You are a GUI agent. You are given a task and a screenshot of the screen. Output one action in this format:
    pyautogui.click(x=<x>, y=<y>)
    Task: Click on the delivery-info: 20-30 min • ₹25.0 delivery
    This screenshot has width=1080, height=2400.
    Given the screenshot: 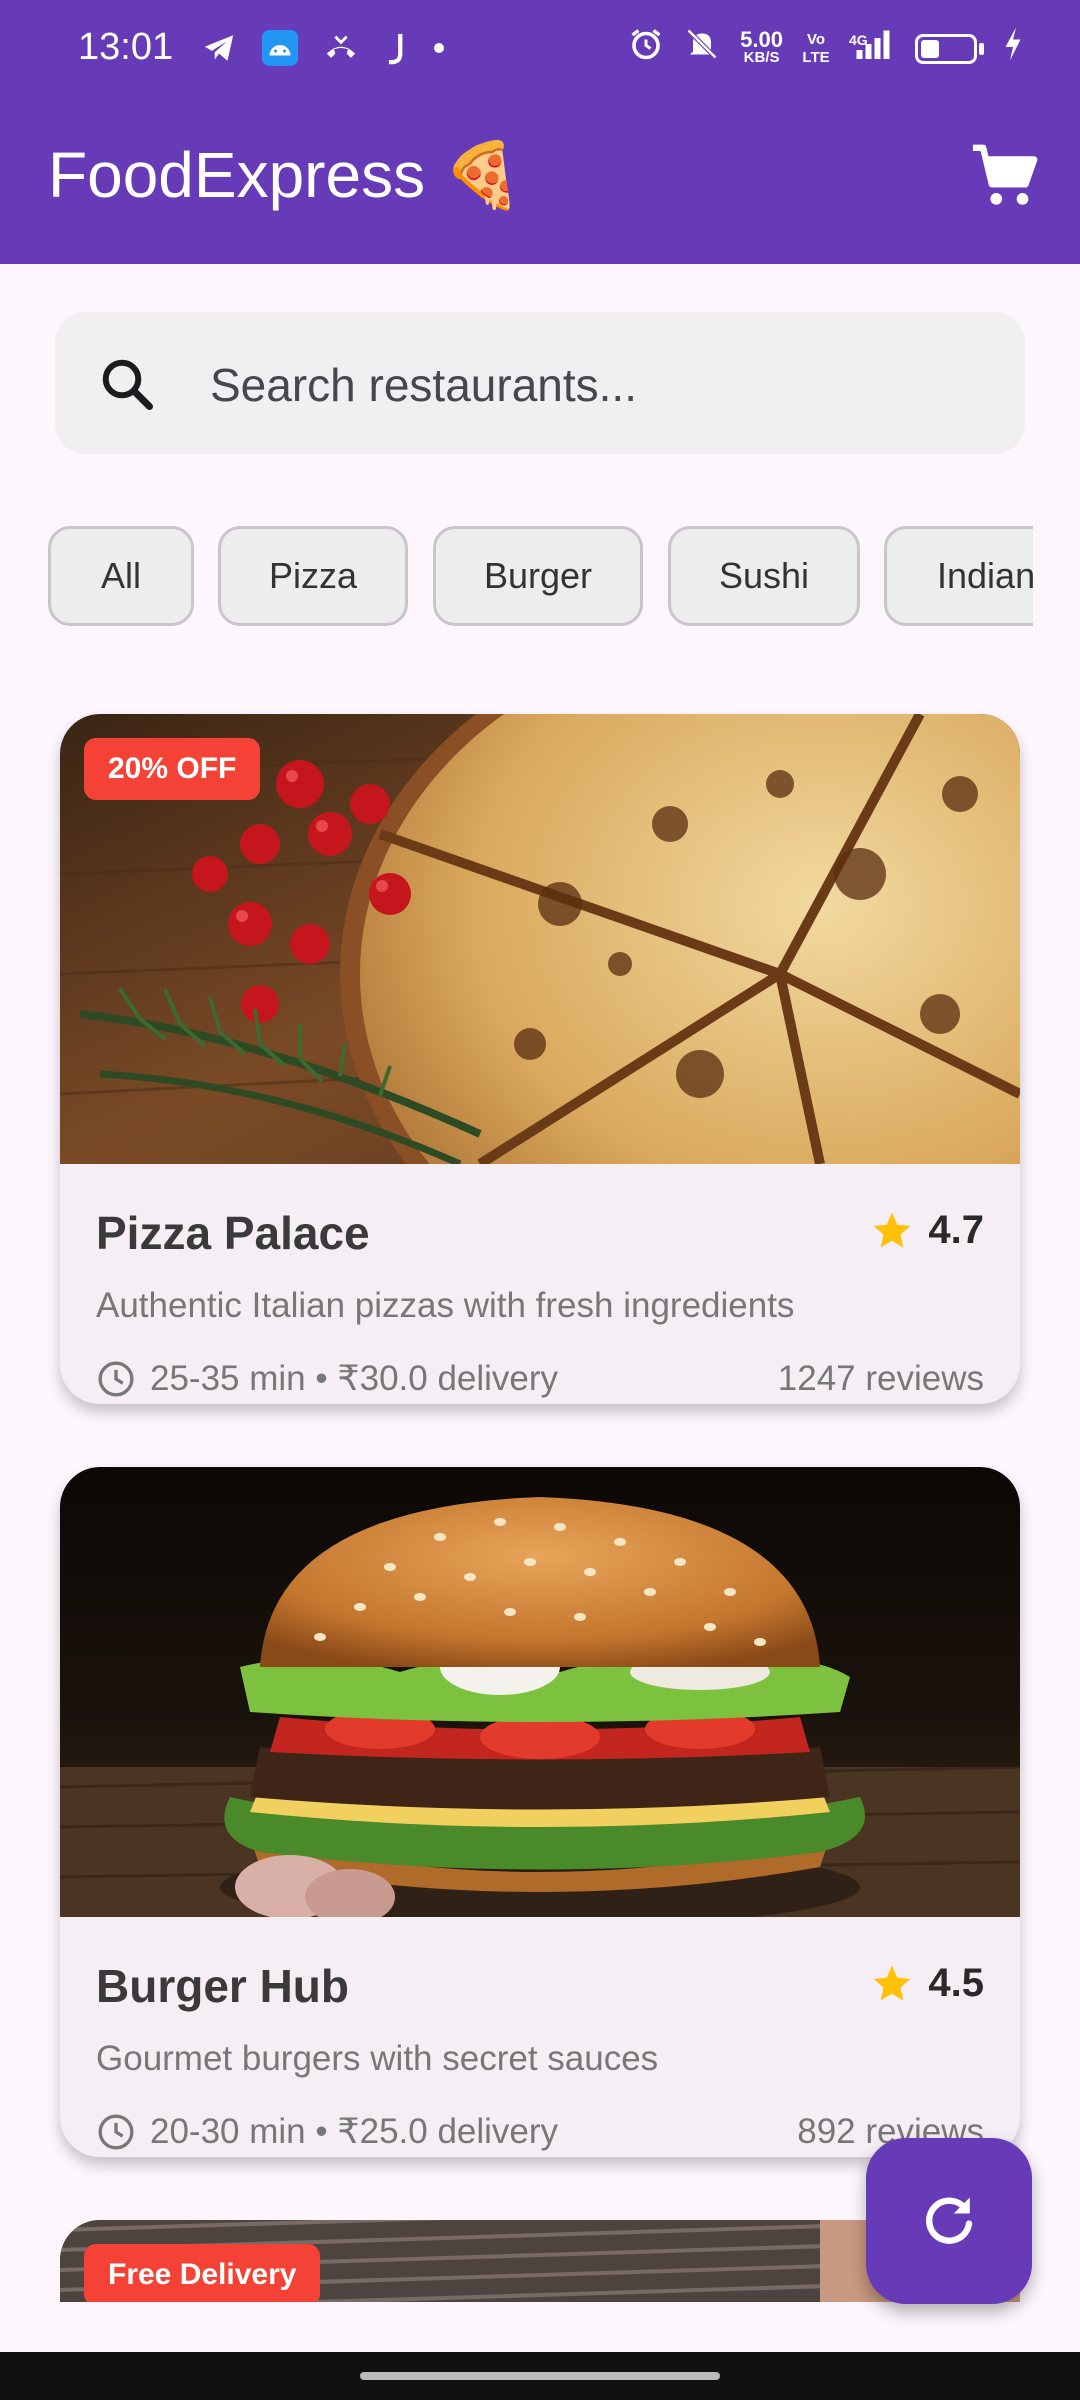 What is the action you would take?
    pyautogui.click(x=327, y=2132)
    